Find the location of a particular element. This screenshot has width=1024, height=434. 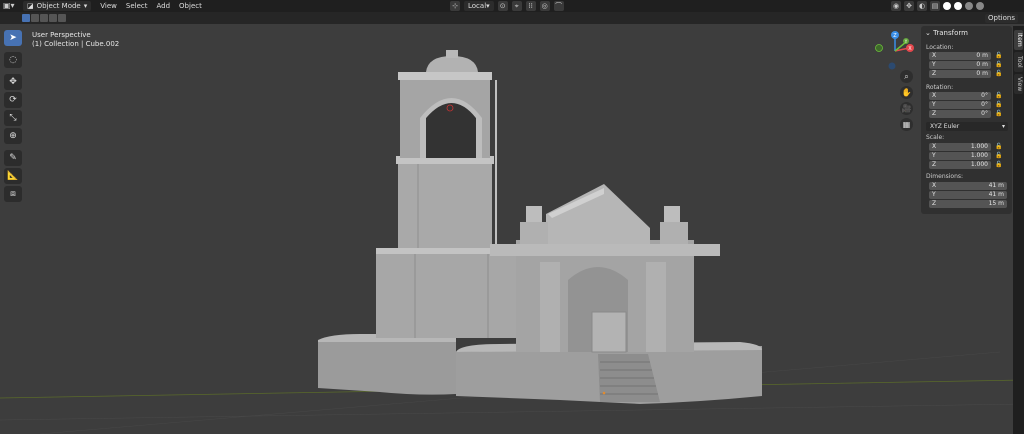

location-y-field: Y0 m is located at coordinates (960, 65).